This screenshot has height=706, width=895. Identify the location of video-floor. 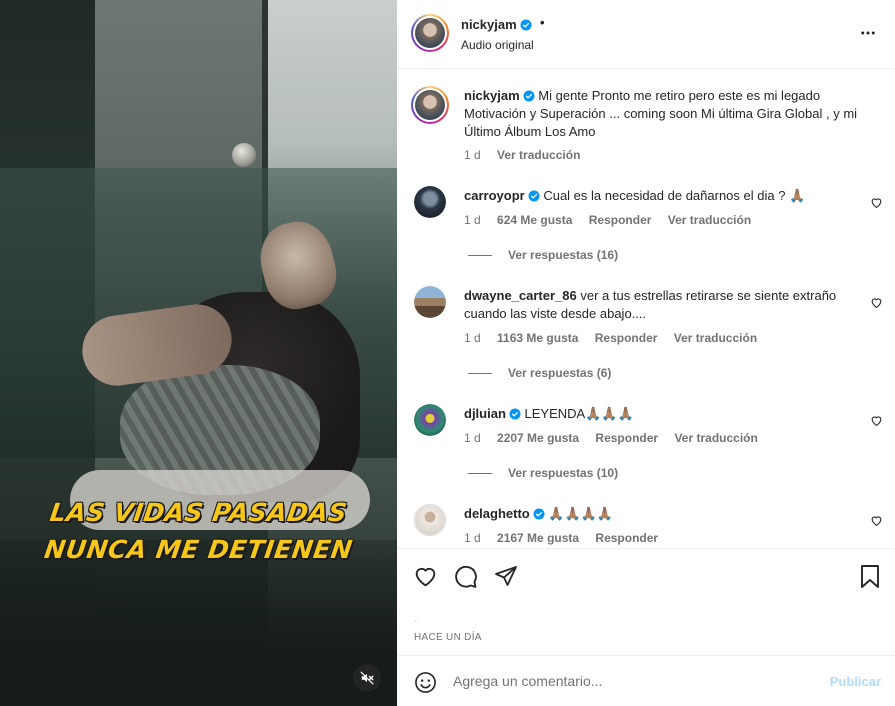
(198, 623).